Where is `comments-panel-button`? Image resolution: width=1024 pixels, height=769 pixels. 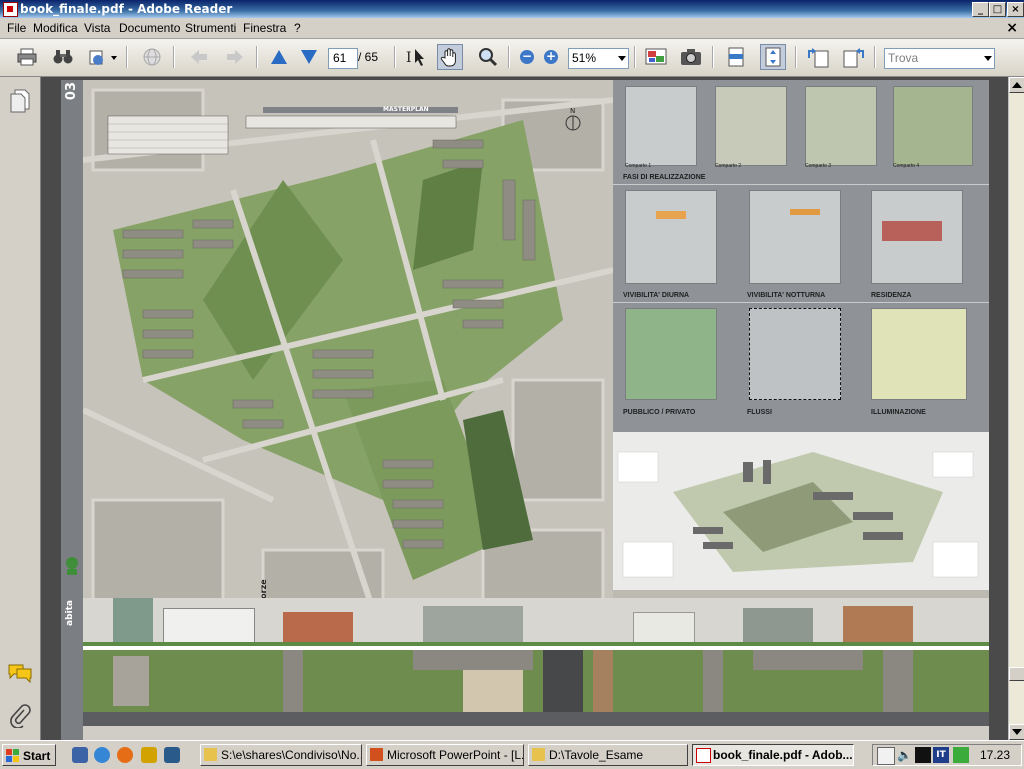 comments-panel-button is located at coordinates (20, 674).